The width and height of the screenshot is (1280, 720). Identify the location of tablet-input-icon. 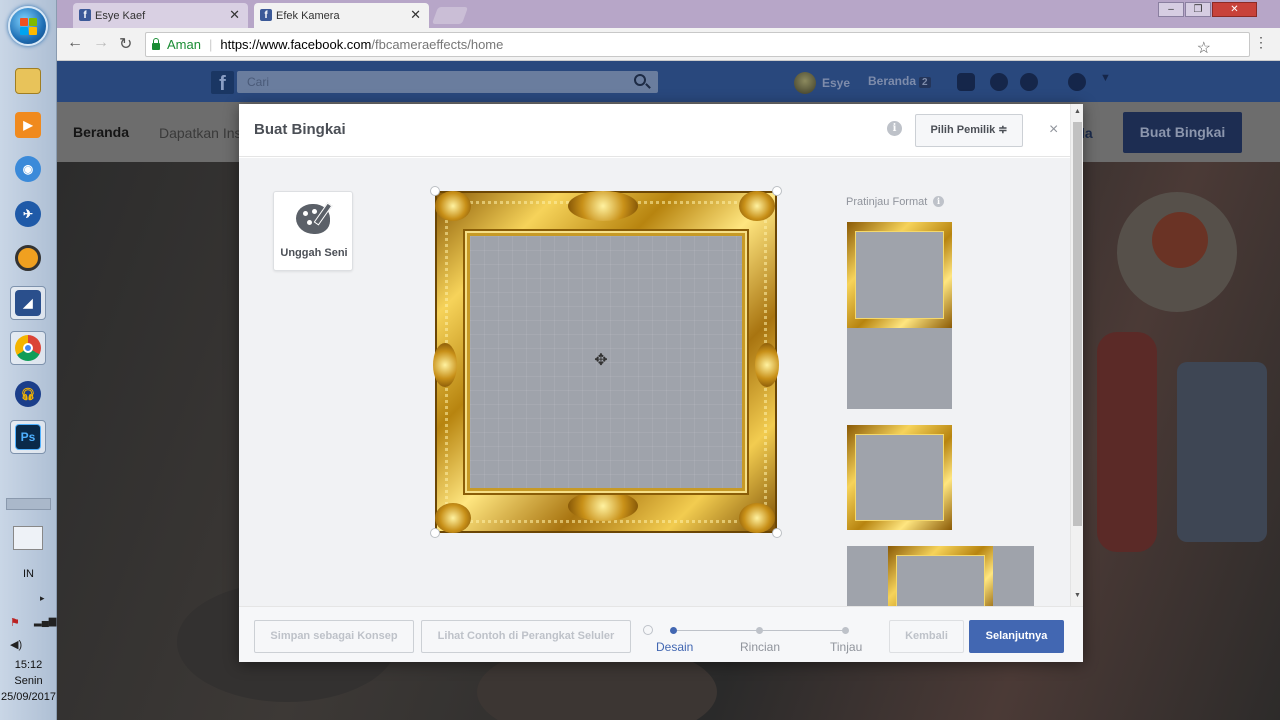
(28, 538).